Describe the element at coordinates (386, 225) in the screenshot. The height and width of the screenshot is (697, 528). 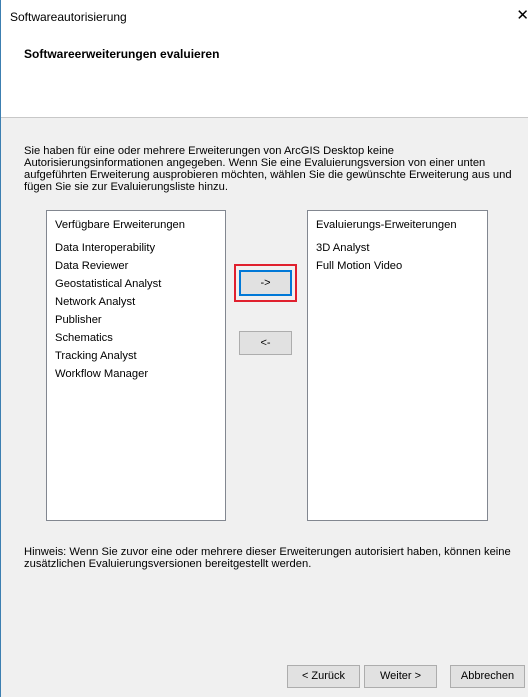
I see `evaluation-extensions-header: Evaluierungs-Erweiterungen` at that location.